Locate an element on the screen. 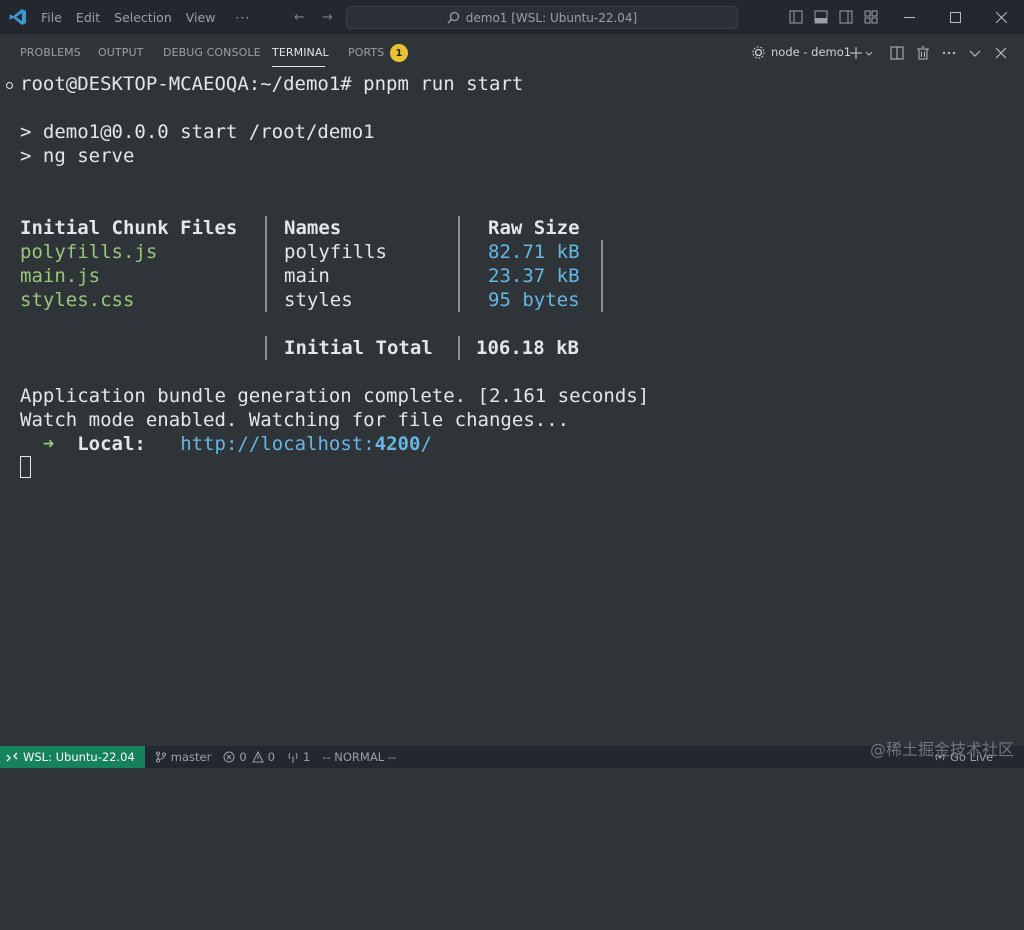 Image resolution: width=1024 pixels, height=930 pixels. local-label: Local: is located at coordinates (111, 444).